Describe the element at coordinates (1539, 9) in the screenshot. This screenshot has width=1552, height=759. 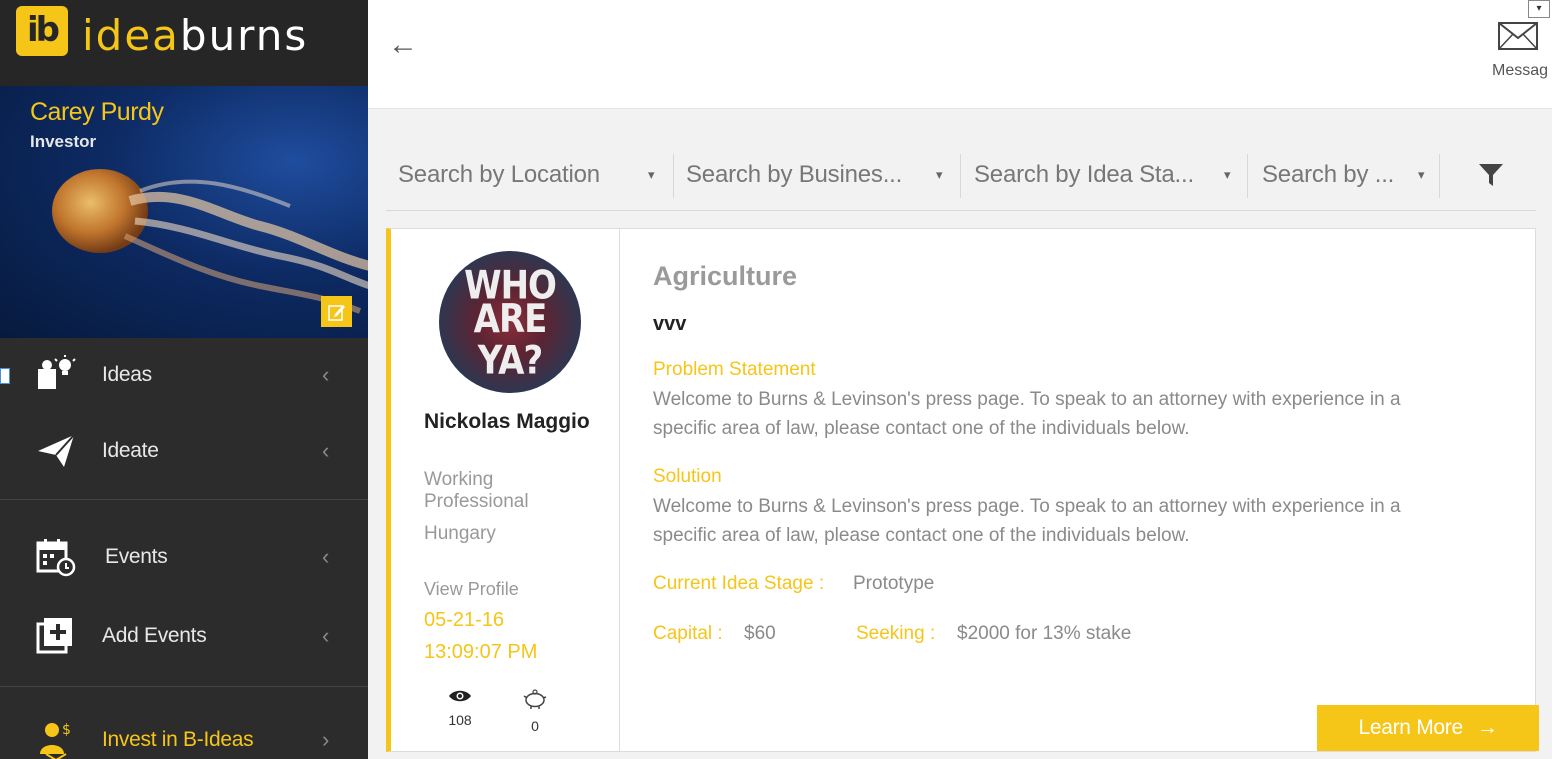
I see `messages-dropdown-toggle: ▾` at that location.